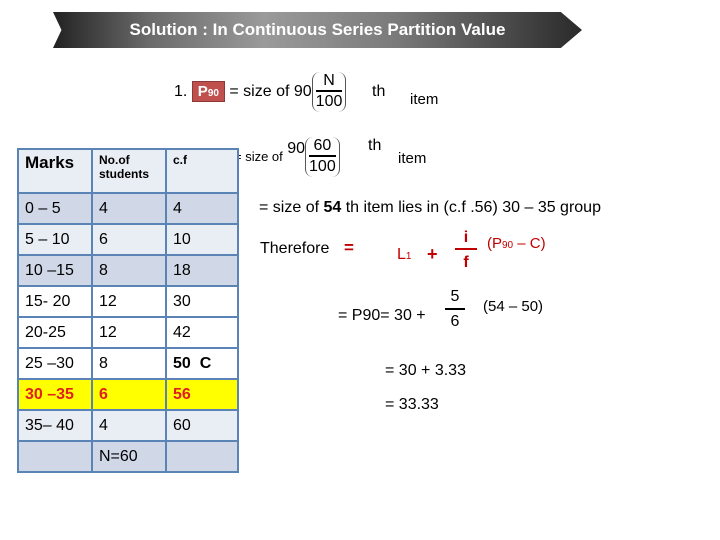  I want to click on substitution-paren: (54 – 50), so click(513, 306).